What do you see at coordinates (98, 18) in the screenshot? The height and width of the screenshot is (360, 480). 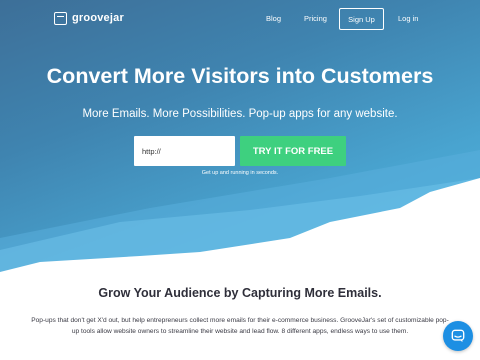 I see `logo-text: groovejar` at bounding box center [98, 18].